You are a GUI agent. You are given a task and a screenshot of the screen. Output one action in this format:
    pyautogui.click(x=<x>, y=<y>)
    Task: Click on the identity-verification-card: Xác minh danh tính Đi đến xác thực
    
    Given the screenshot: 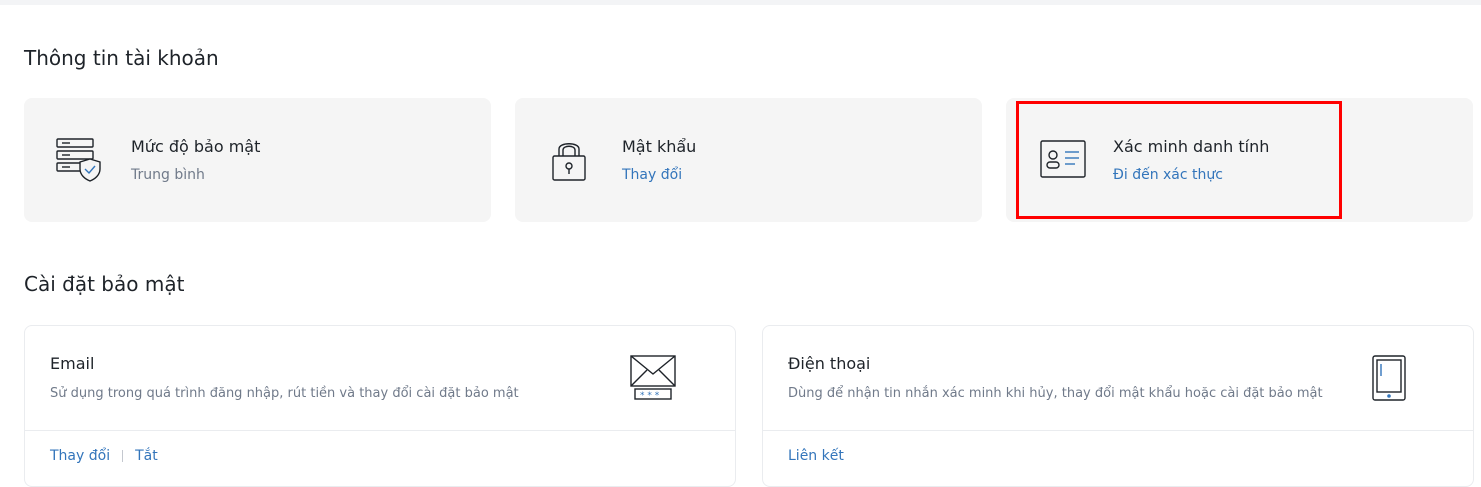 What is the action you would take?
    pyautogui.click(x=1239, y=160)
    